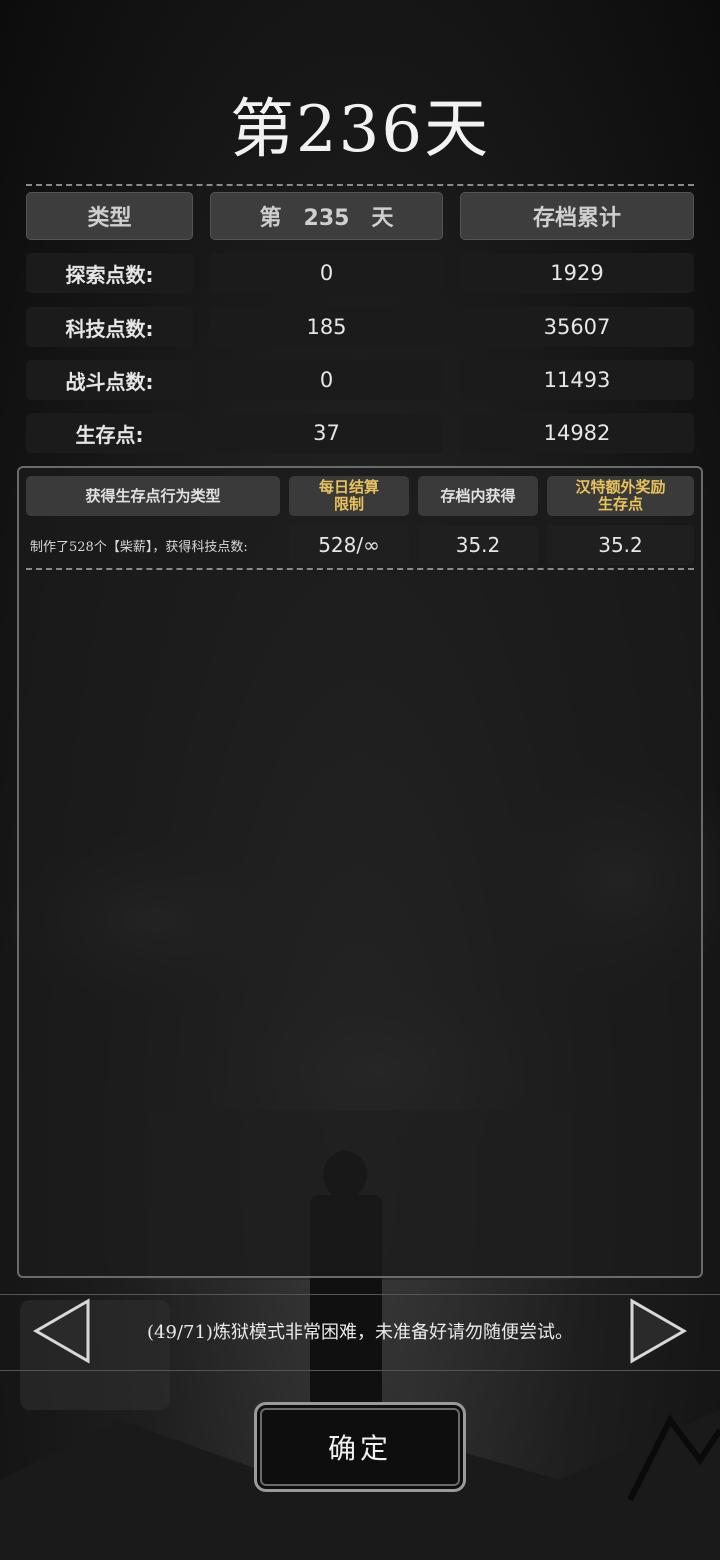  I want to click on stats-row-label: 生存点:, so click(109, 433).